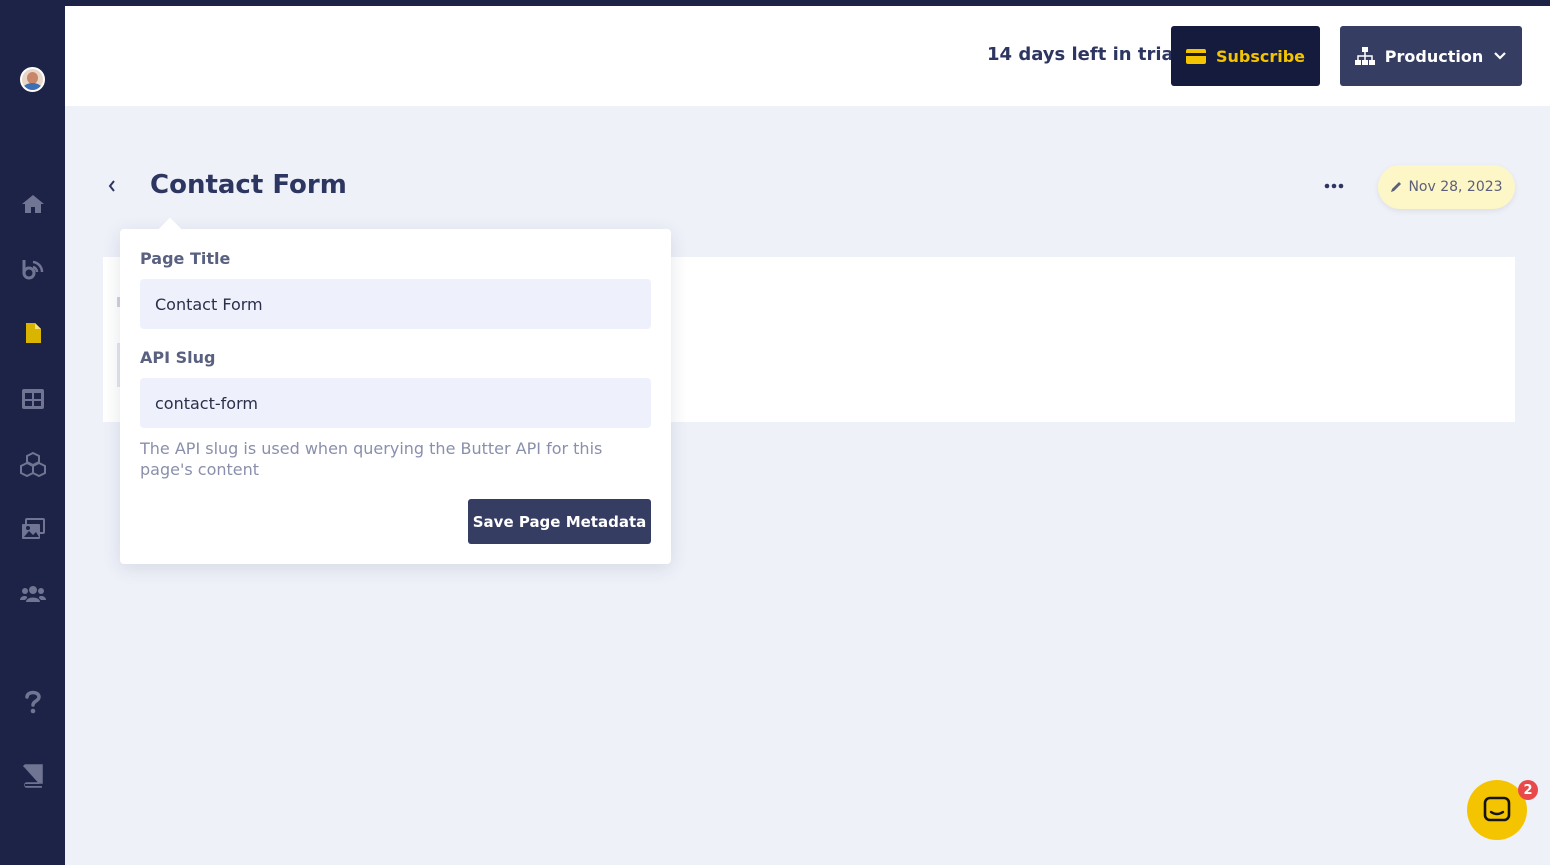 The height and width of the screenshot is (865, 1550). Describe the element at coordinates (1528, 790) in the screenshot. I see `chat-notification-badge: 2` at that location.